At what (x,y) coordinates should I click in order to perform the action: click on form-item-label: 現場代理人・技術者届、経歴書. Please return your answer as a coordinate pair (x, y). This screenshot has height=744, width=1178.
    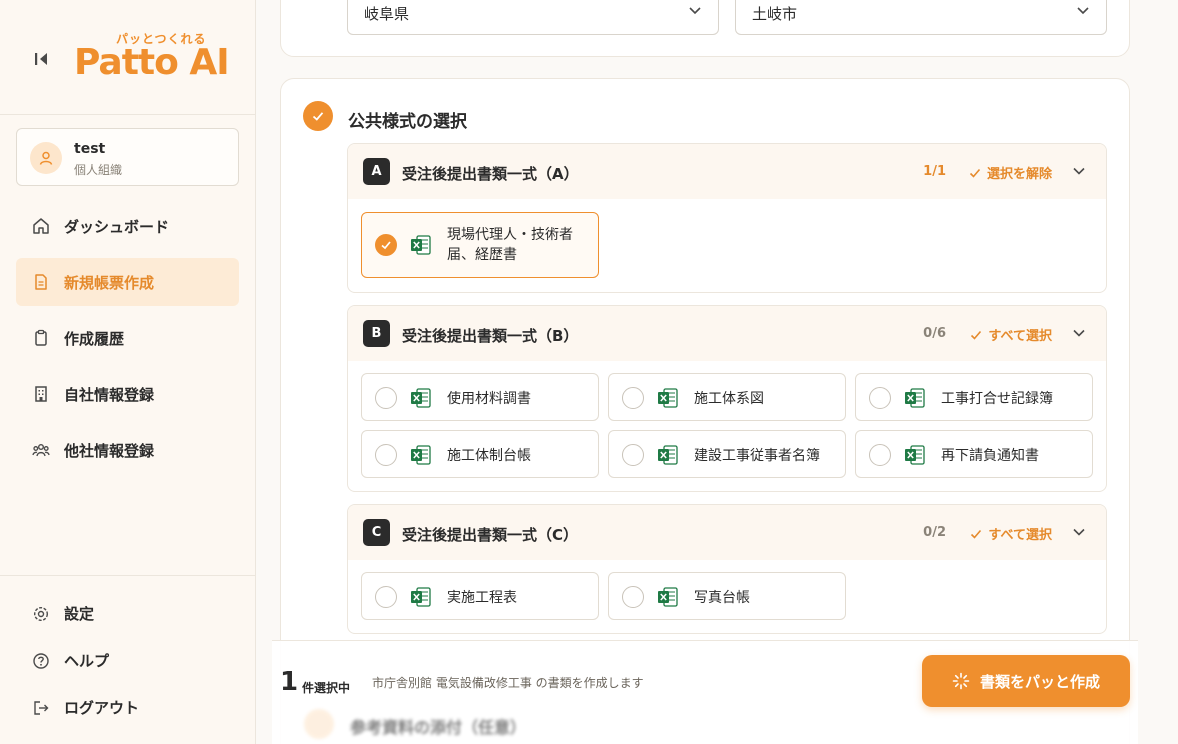
    Looking at the image, I should click on (510, 245).